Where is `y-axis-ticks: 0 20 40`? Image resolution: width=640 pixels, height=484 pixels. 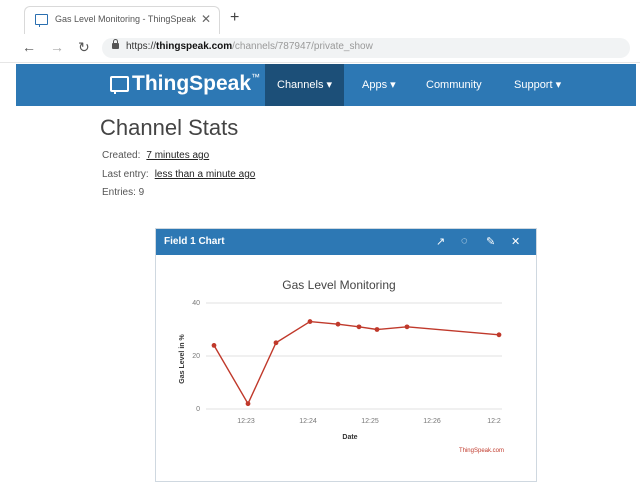
y-axis-ticks: 0 20 40 is located at coordinates (196, 356).